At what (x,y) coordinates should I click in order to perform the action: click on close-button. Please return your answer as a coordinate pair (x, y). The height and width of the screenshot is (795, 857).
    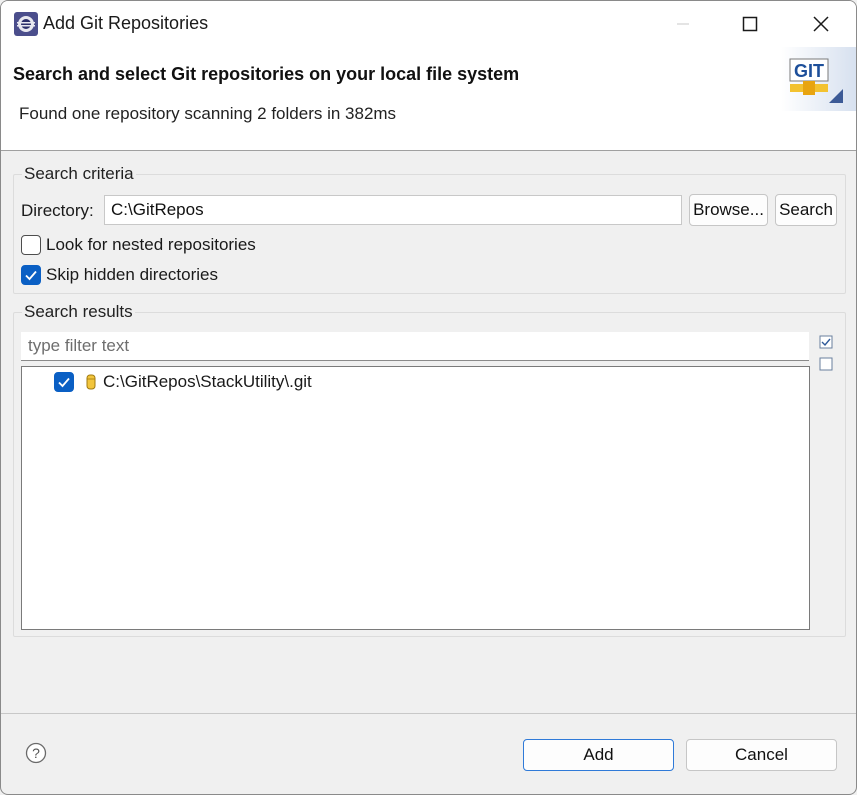
    Looking at the image, I should click on (821, 24).